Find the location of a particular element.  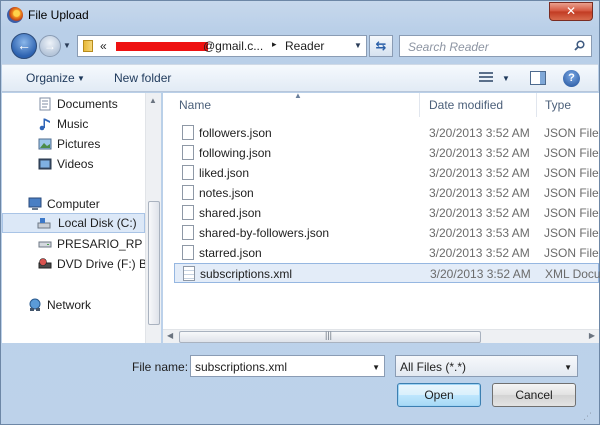

resize-grip-icon: ⋰ is located at coordinates (587, 416).